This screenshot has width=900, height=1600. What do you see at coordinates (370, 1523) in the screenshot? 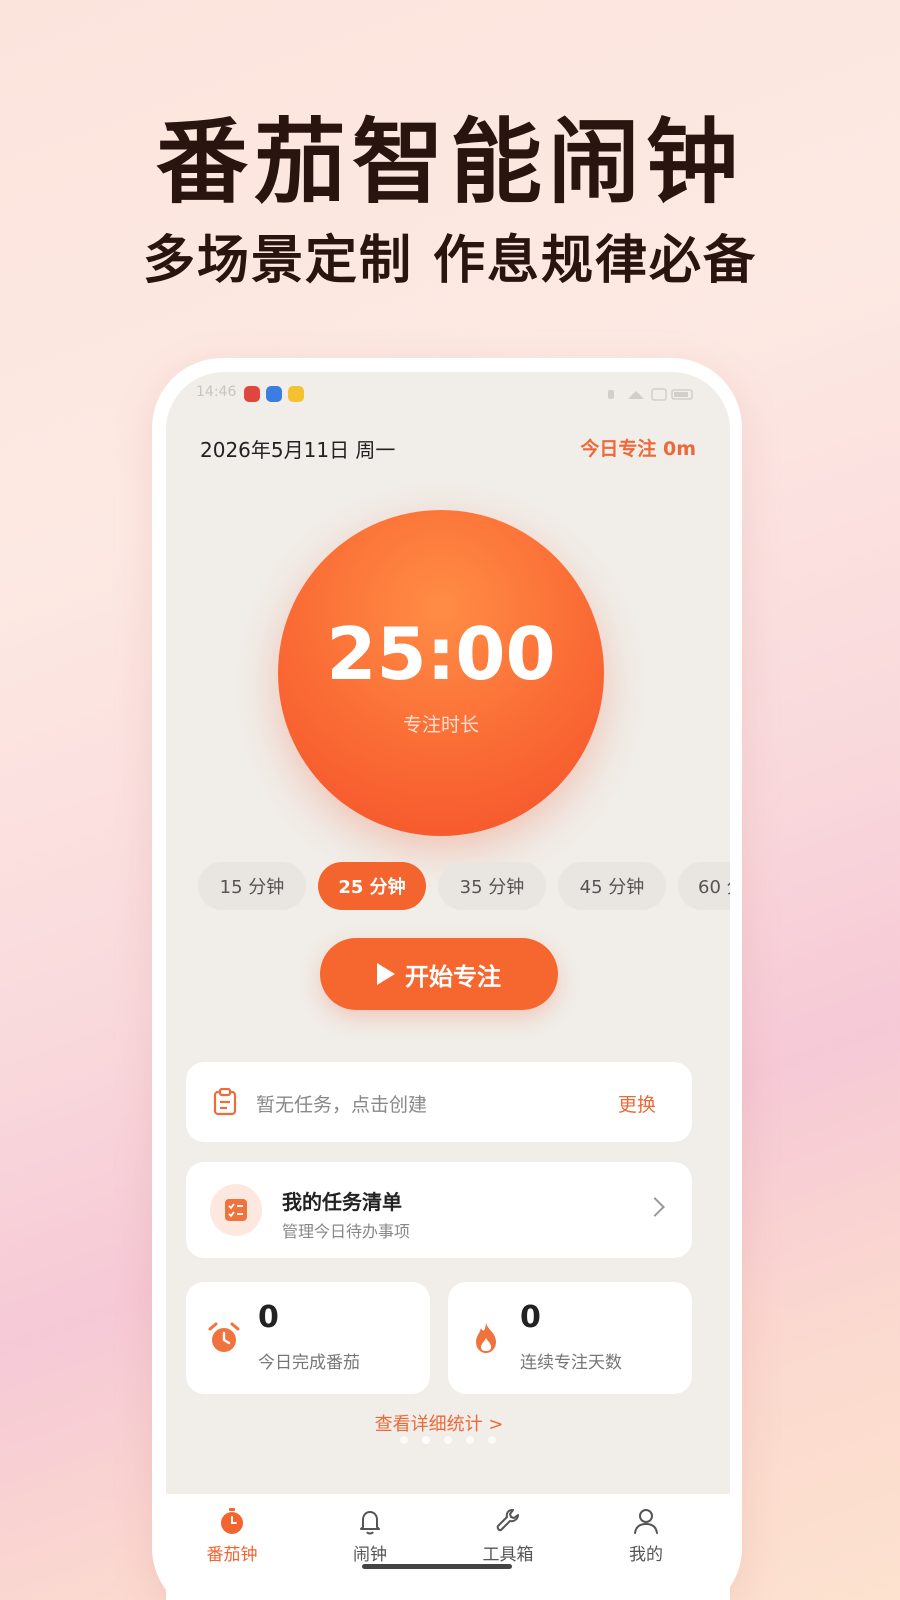
I see `bell-icon` at bounding box center [370, 1523].